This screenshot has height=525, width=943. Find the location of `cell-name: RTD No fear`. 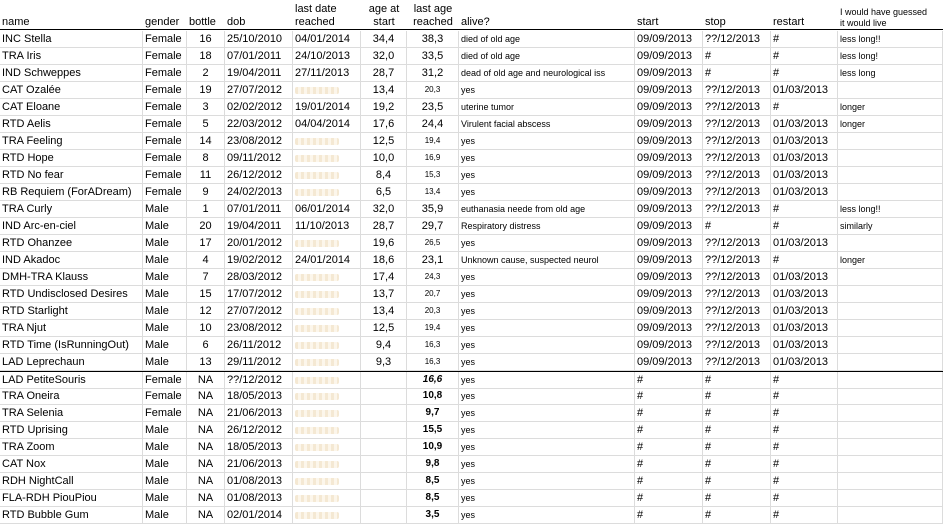

cell-name: RTD No fear is located at coordinates (71, 175).